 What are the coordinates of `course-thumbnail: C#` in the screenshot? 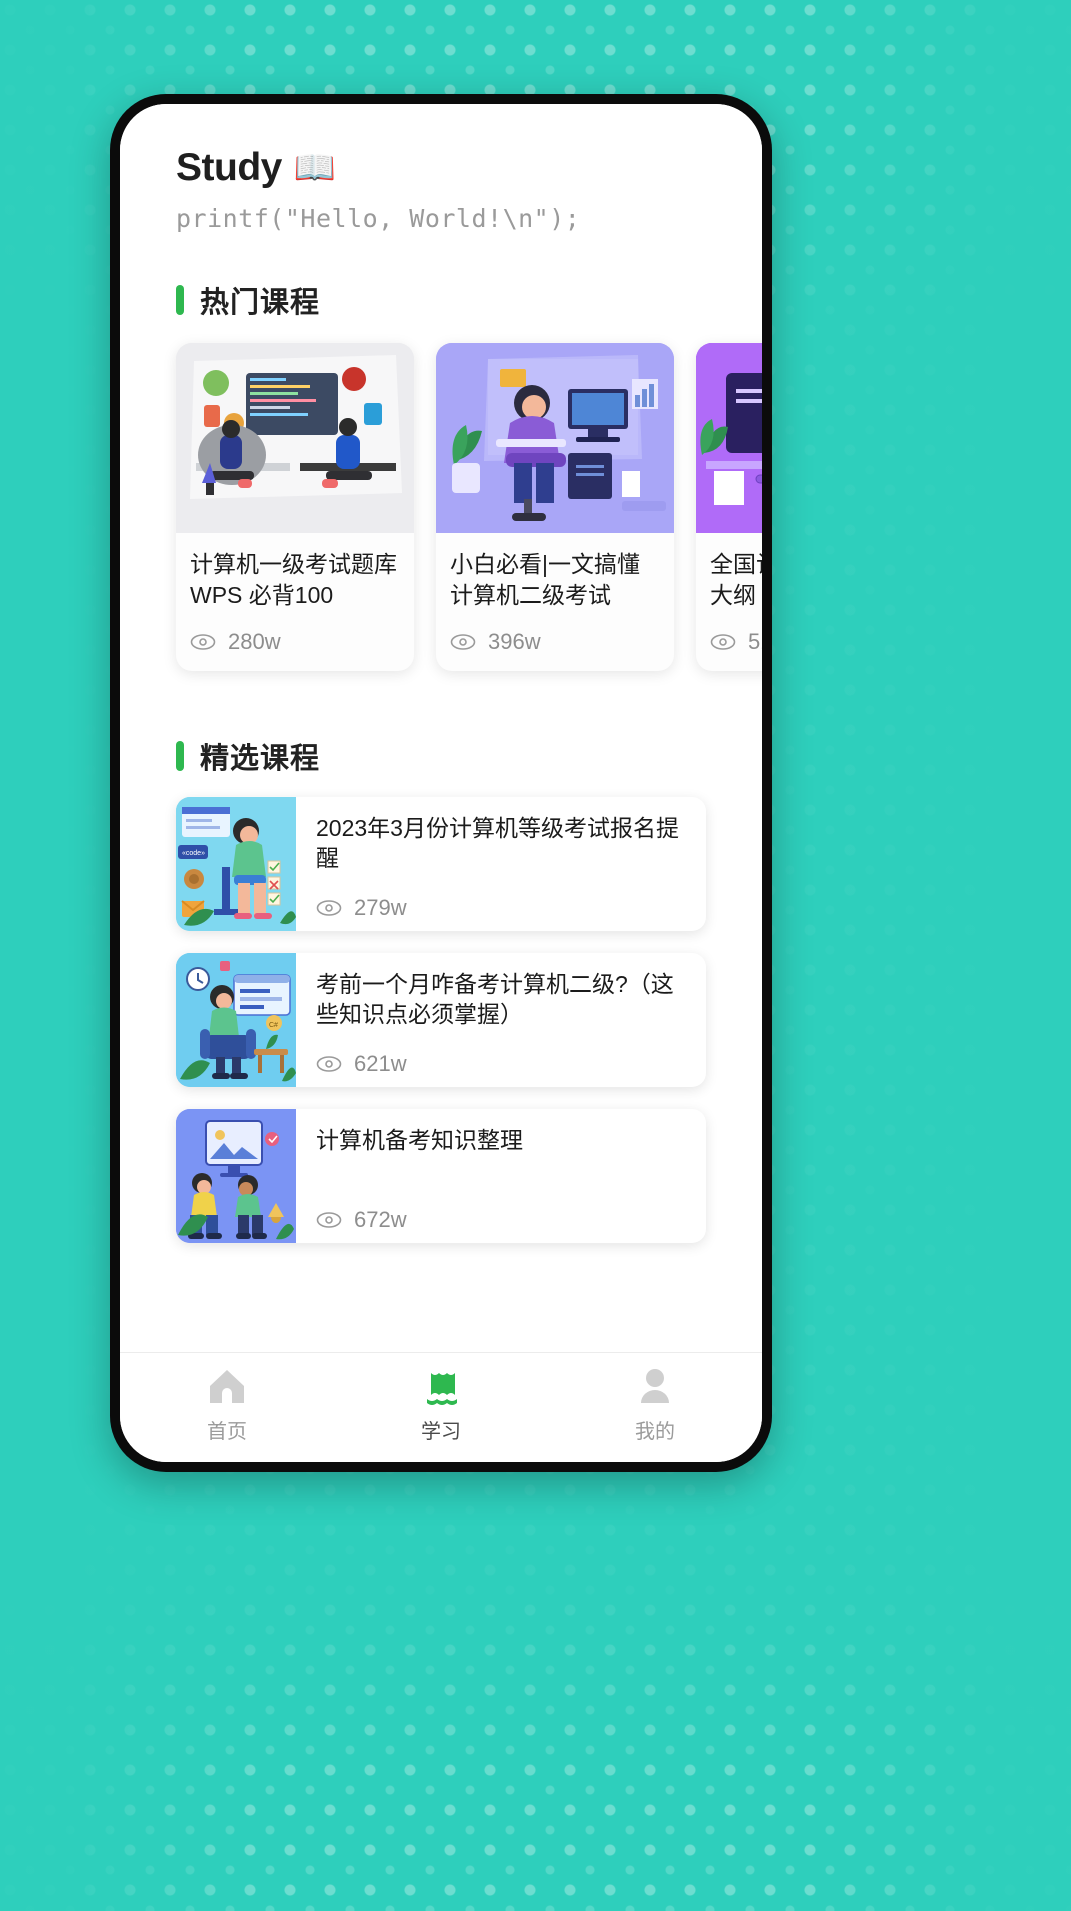 It's located at (236, 1020).